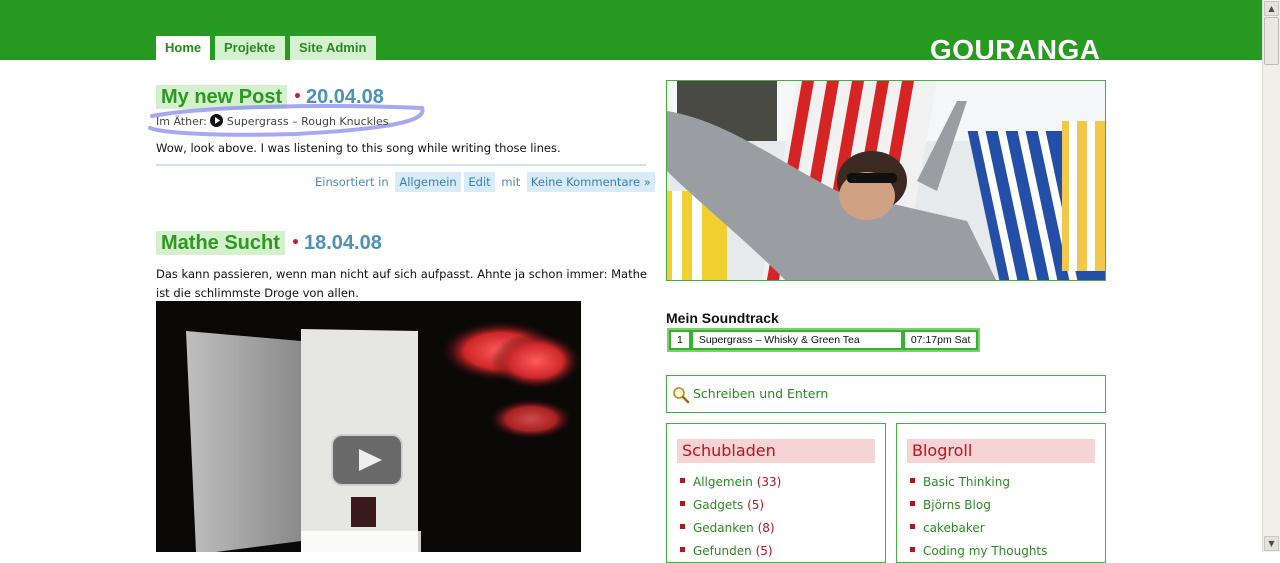 This screenshot has width=1280, height=563. What do you see at coordinates (183, 48) in the screenshot?
I see `tab-home: Home` at bounding box center [183, 48].